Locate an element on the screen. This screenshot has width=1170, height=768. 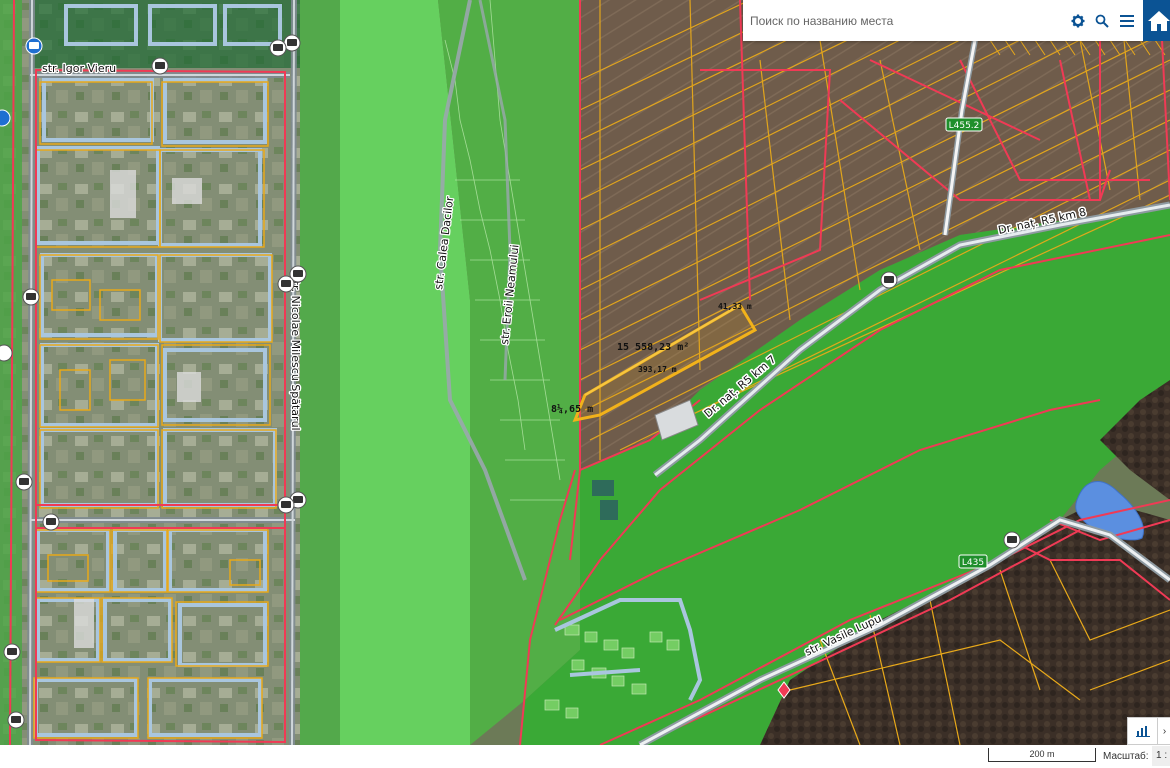
search-input is located at coordinates (901, 20).